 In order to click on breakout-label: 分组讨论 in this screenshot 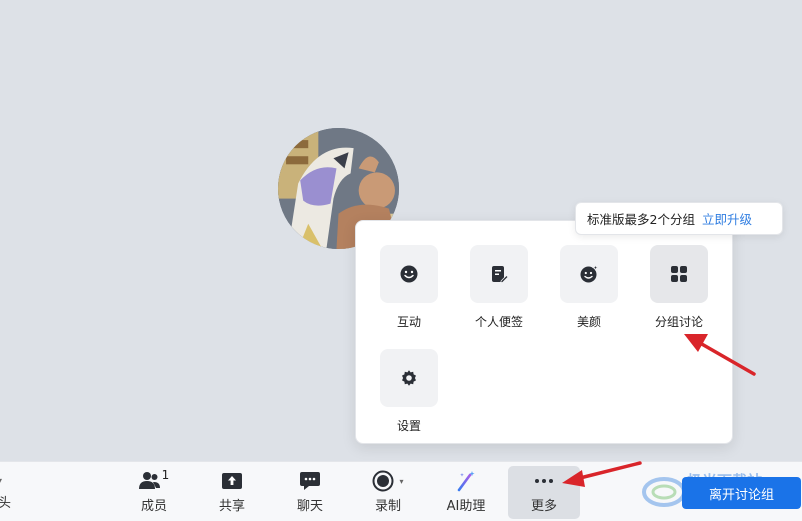, I will do `click(678, 322)`.